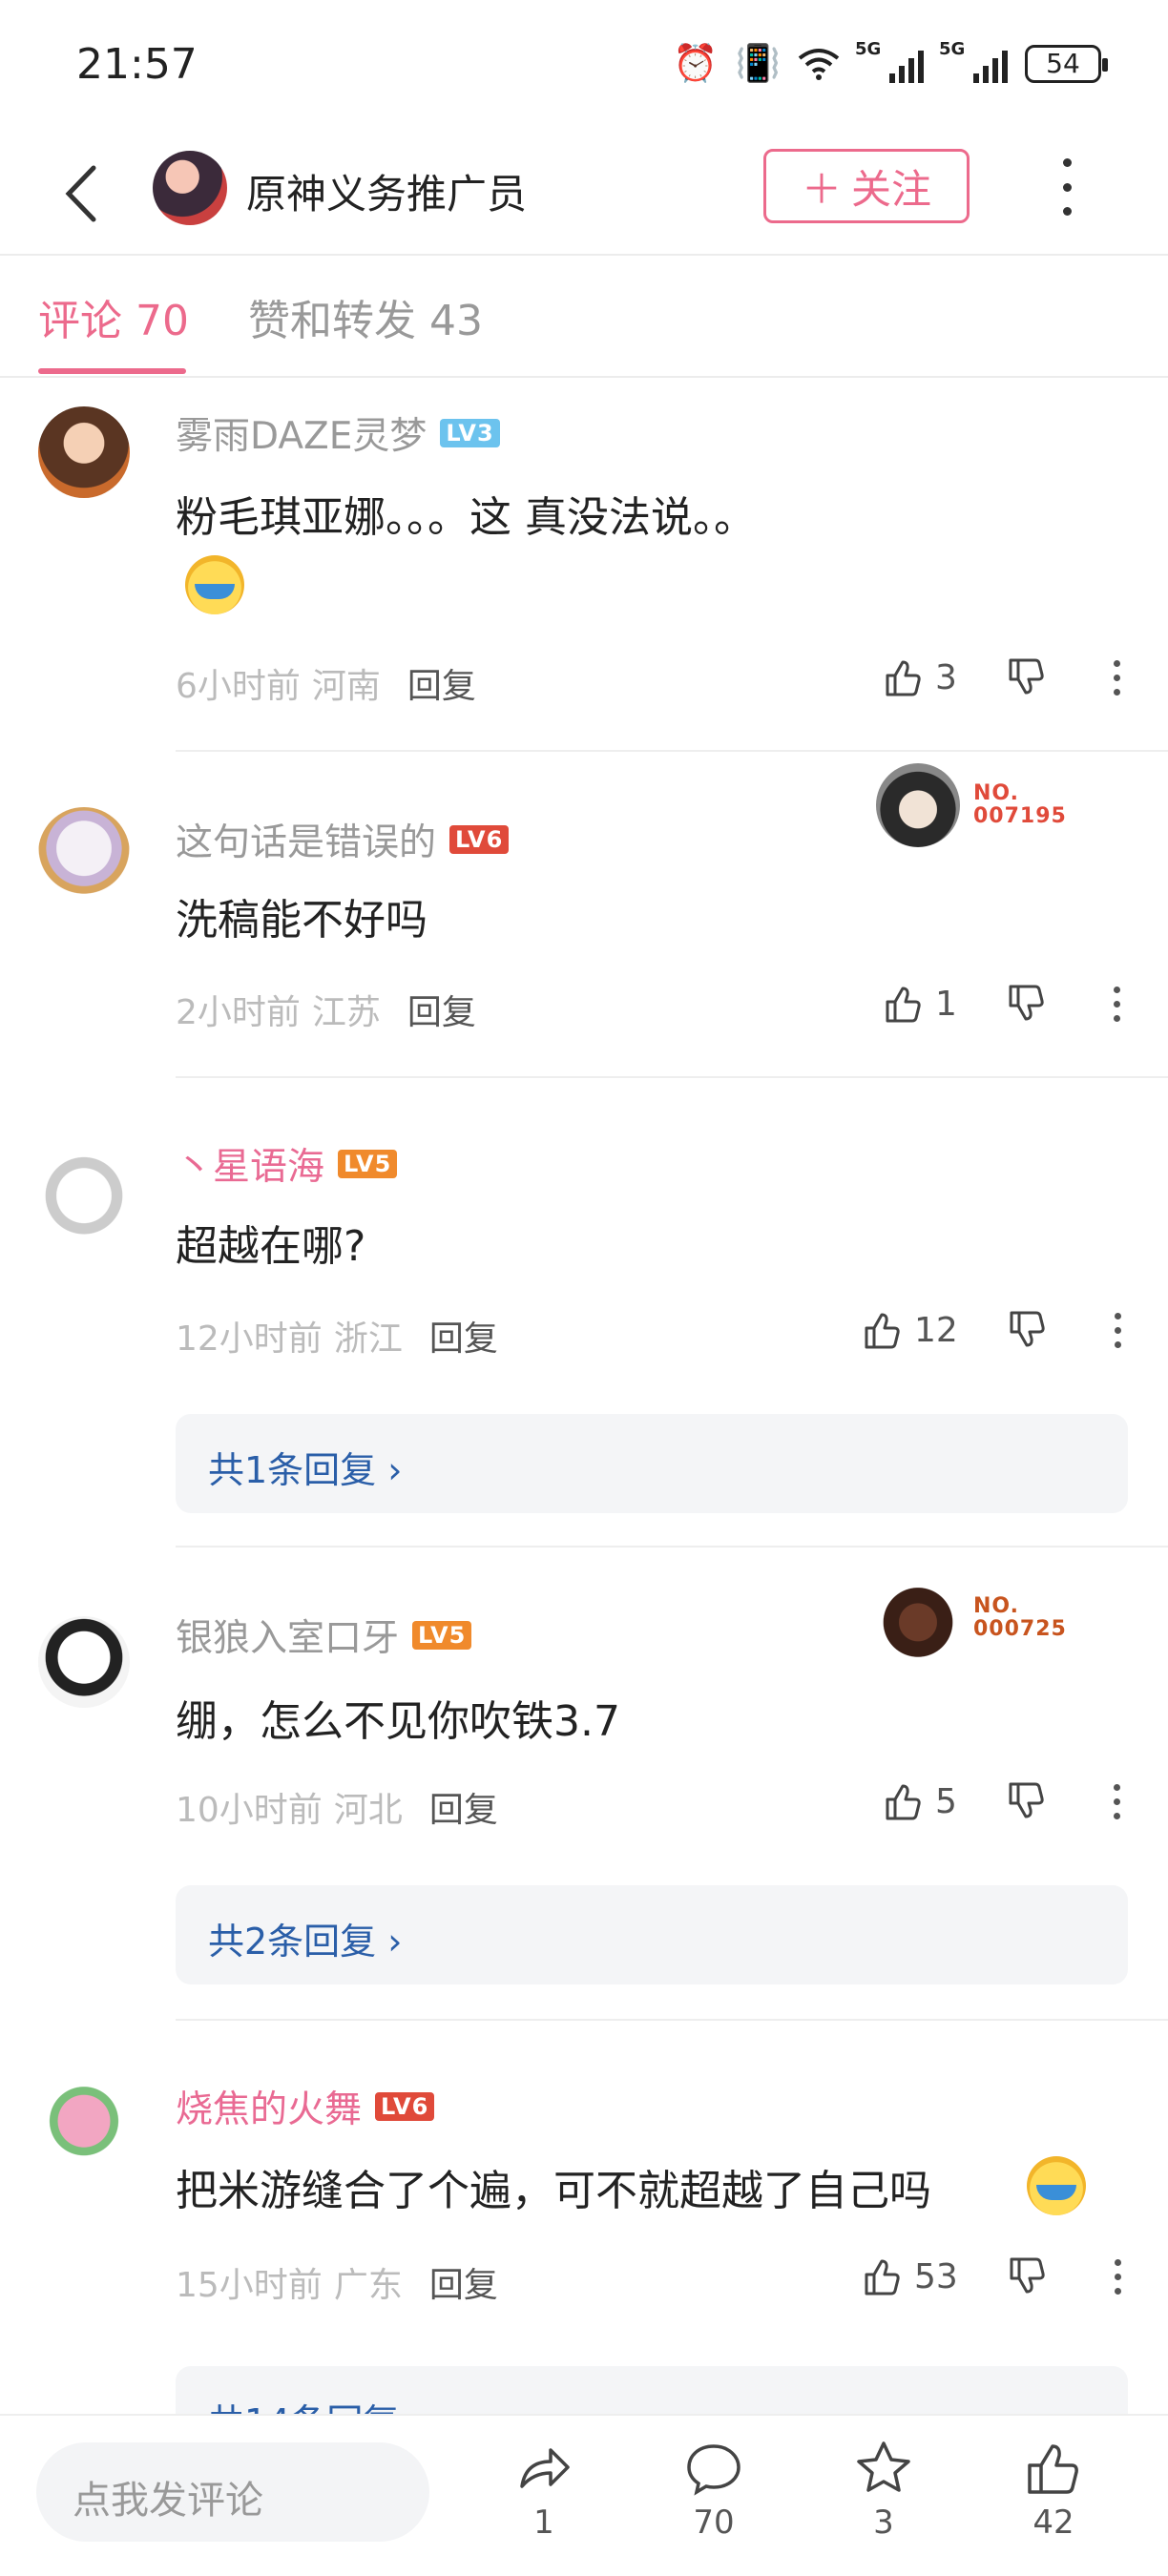 This screenshot has width=1168, height=2576. Describe the element at coordinates (883, 2466) in the screenshot. I see `star-icon` at that location.